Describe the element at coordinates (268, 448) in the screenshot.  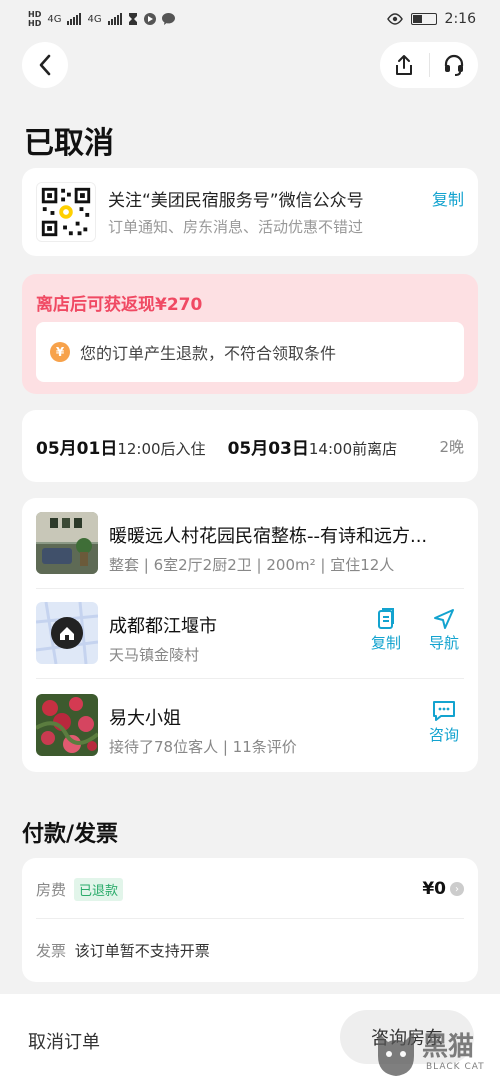
I see `checkout-date: 05月03日` at that location.